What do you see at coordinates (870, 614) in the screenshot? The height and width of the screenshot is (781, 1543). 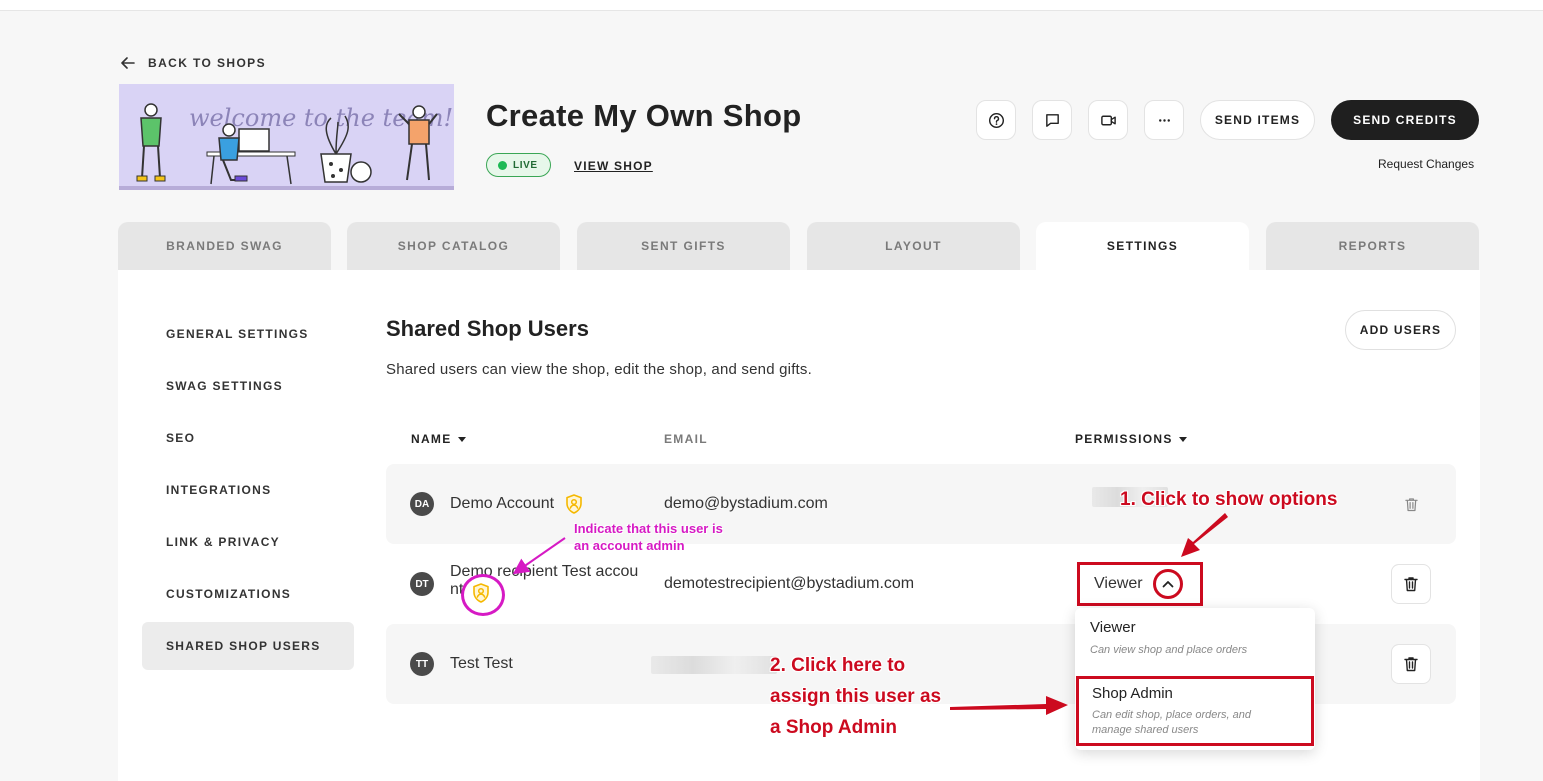 I see `annotation-arrows` at bounding box center [870, 614].